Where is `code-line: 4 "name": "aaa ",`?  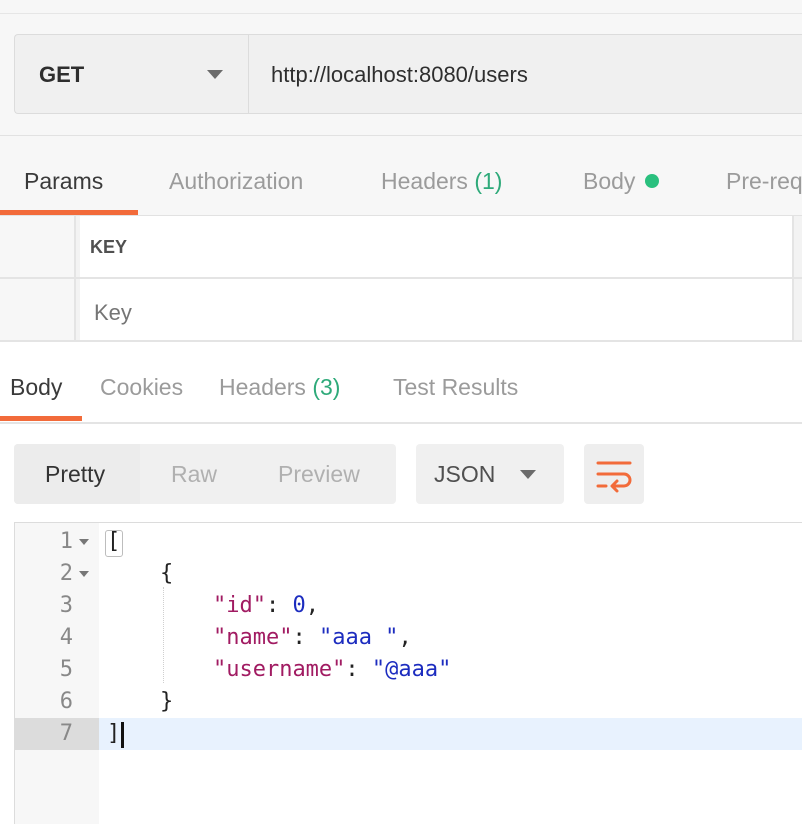
code-line: 4 "name": "aaa ", is located at coordinates (408, 638).